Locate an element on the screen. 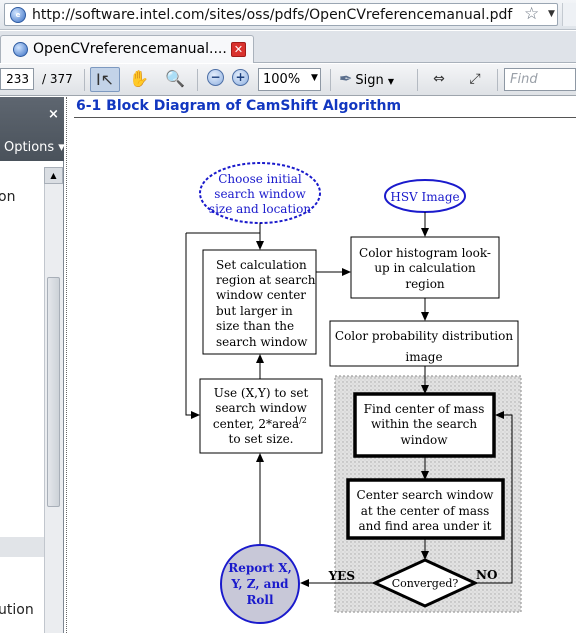  set-calc-line-3: window center is located at coordinates (261, 295).